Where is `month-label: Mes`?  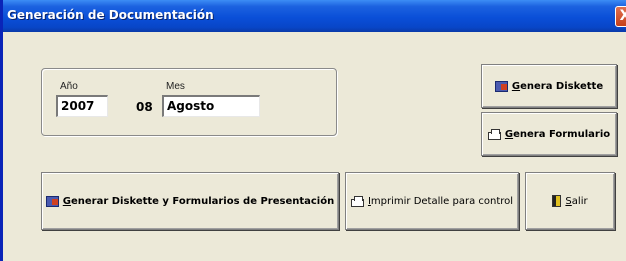
month-label: Mes is located at coordinates (175, 86).